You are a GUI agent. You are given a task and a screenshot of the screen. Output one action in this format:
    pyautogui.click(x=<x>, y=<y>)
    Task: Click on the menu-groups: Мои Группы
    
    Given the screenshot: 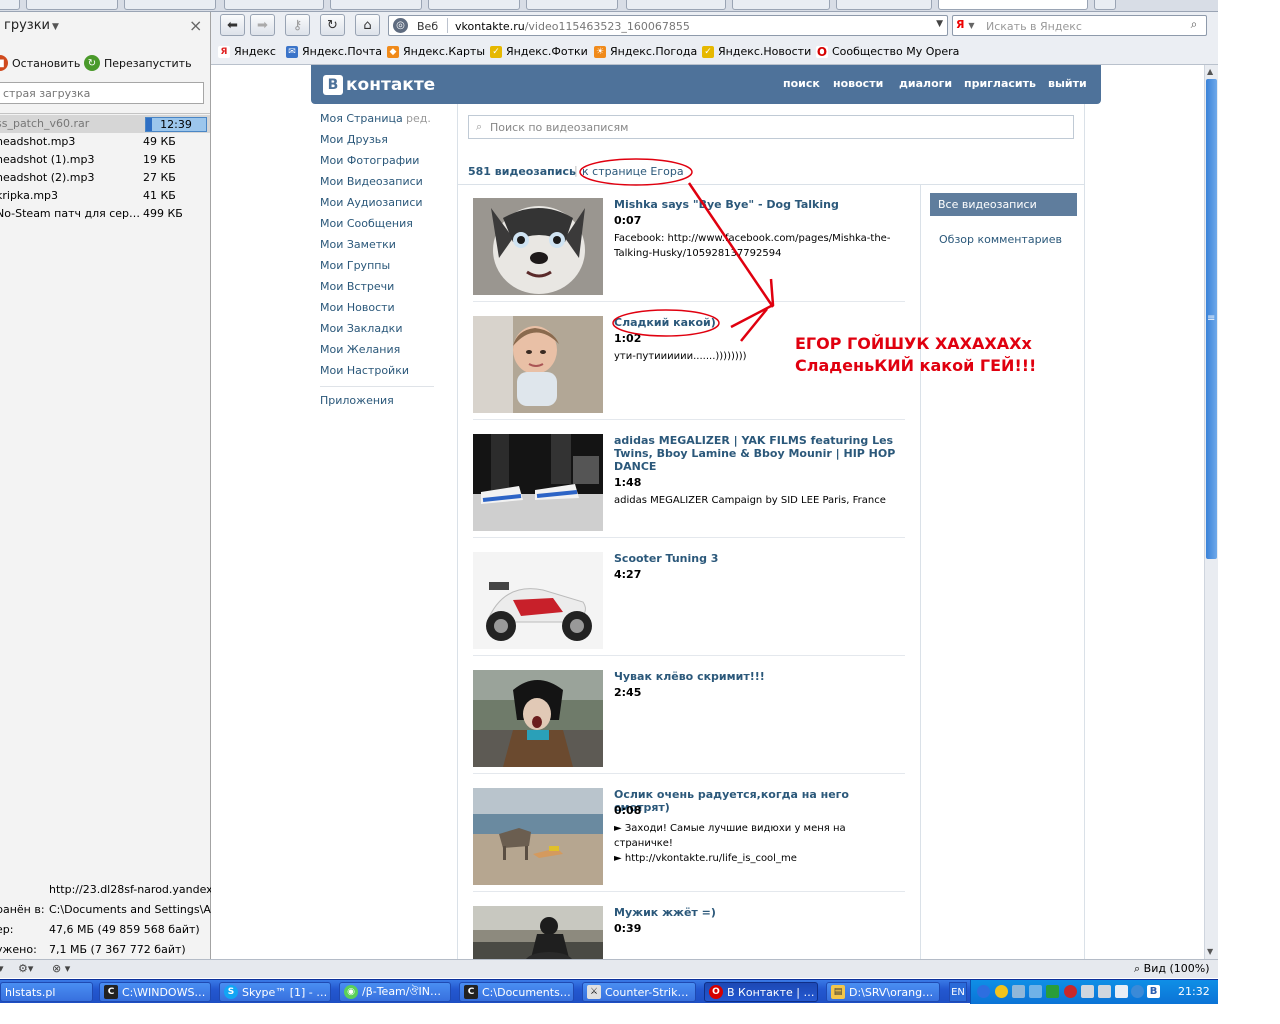 What is the action you would take?
    pyautogui.click(x=382, y=269)
    